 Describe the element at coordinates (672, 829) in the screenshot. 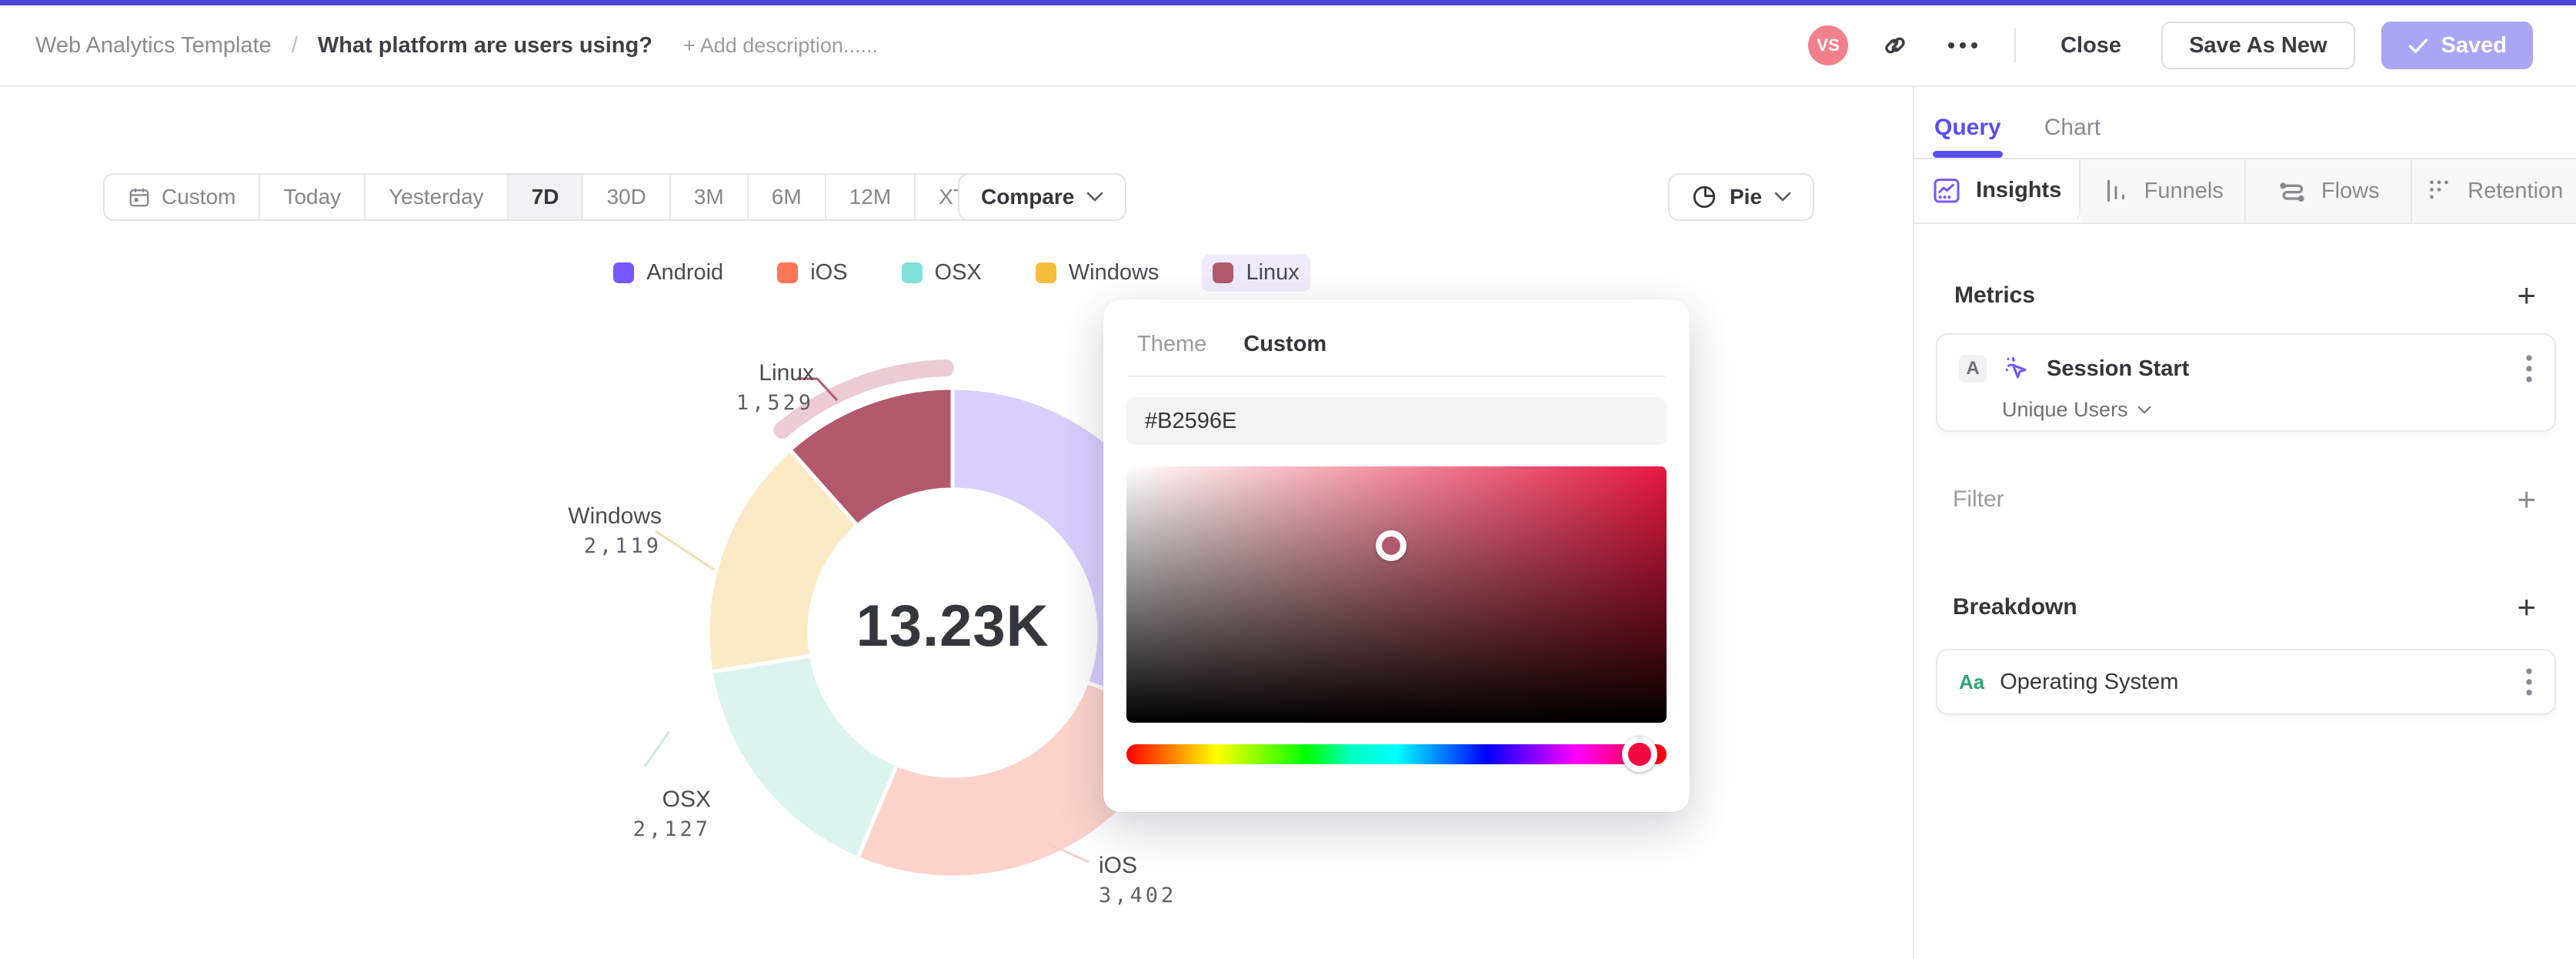

I see `slice-label-value: 2,127` at that location.